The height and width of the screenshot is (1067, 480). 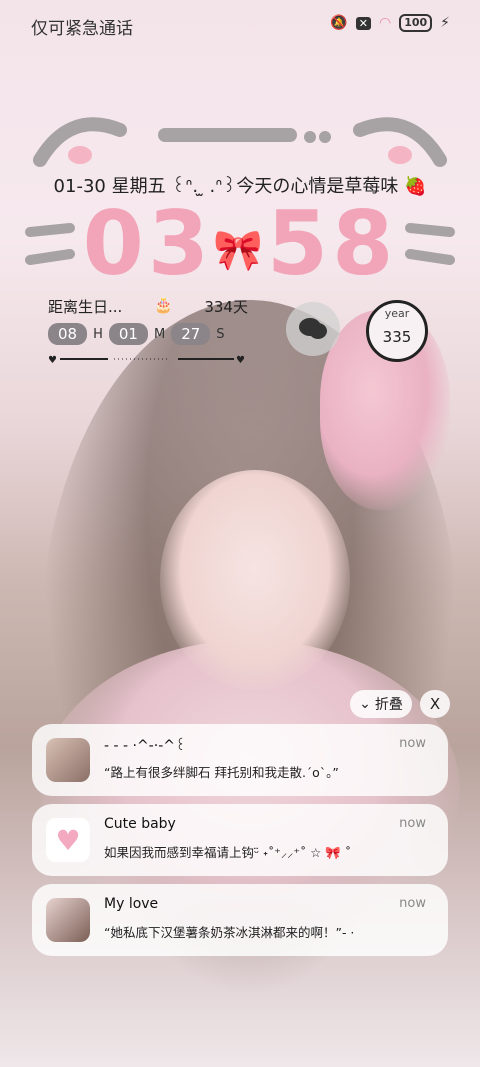 I want to click on wechat-shortcut-button, so click(x=313, y=329).